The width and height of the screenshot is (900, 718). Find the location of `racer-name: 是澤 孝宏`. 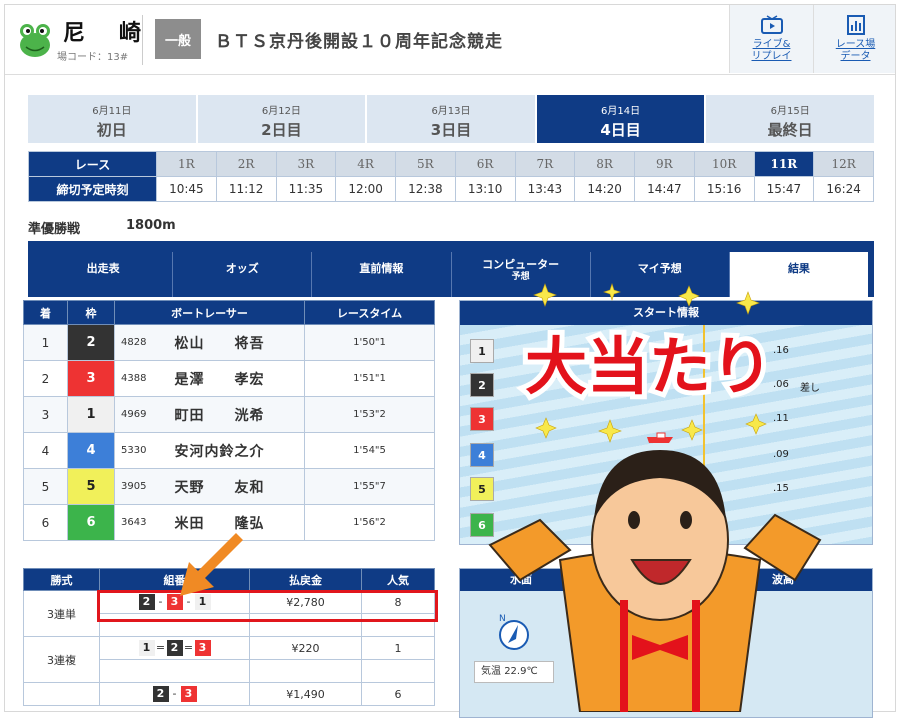

racer-name: 是澤 孝宏 is located at coordinates (239, 378).